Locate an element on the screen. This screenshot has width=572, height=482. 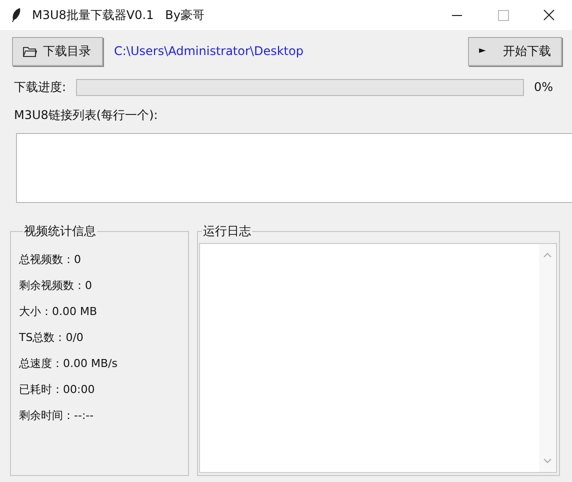
stat-text: TS总数：0/0 is located at coordinates (51, 338).